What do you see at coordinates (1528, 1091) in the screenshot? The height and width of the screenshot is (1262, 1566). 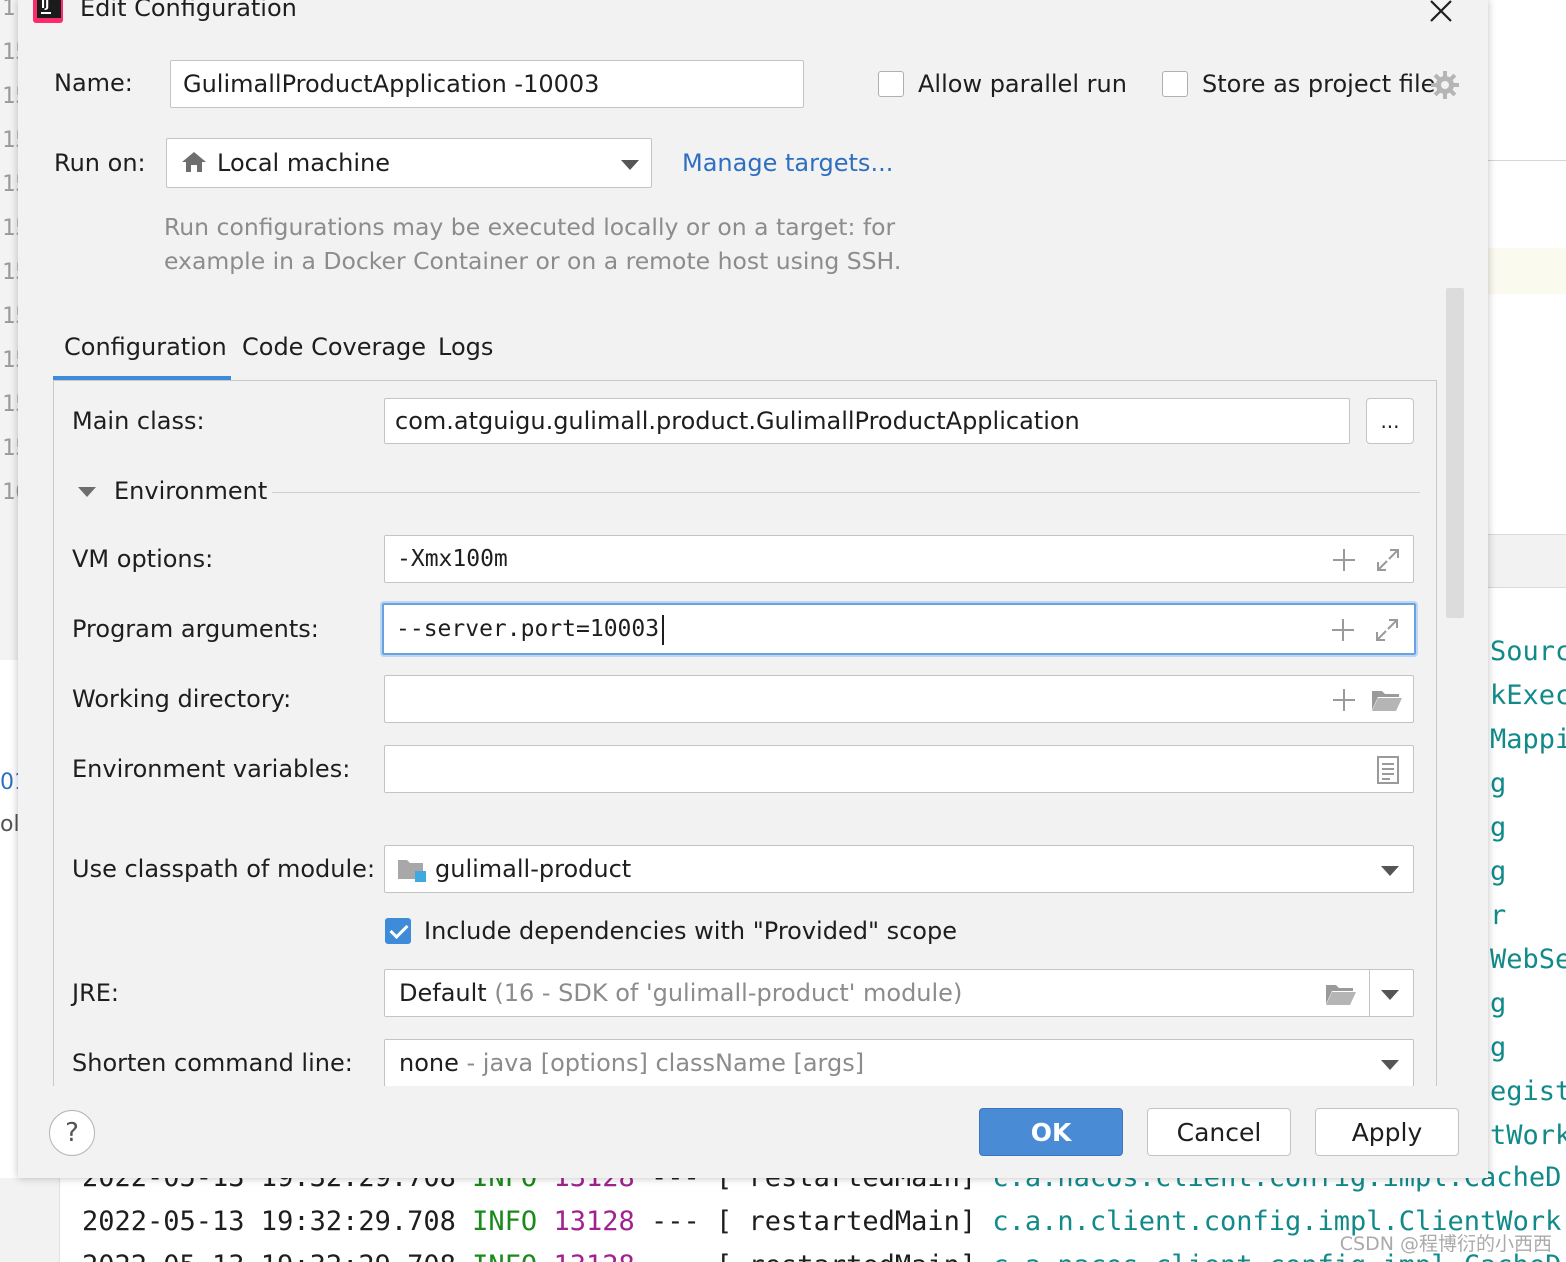 I see `log-snippet: egist` at bounding box center [1528, 1091].